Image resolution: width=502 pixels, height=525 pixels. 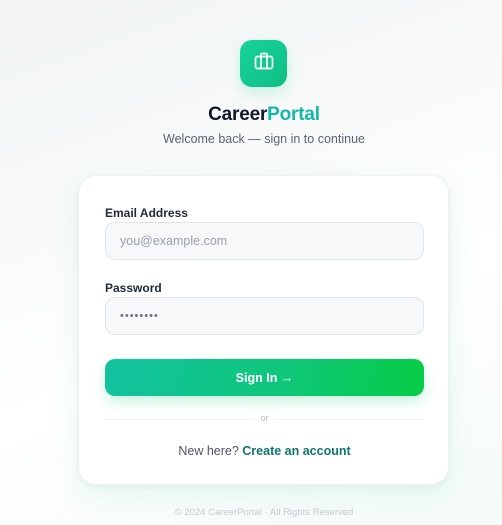 I want to click on brand-name: CareerPortal, so click(x=251, y=115).